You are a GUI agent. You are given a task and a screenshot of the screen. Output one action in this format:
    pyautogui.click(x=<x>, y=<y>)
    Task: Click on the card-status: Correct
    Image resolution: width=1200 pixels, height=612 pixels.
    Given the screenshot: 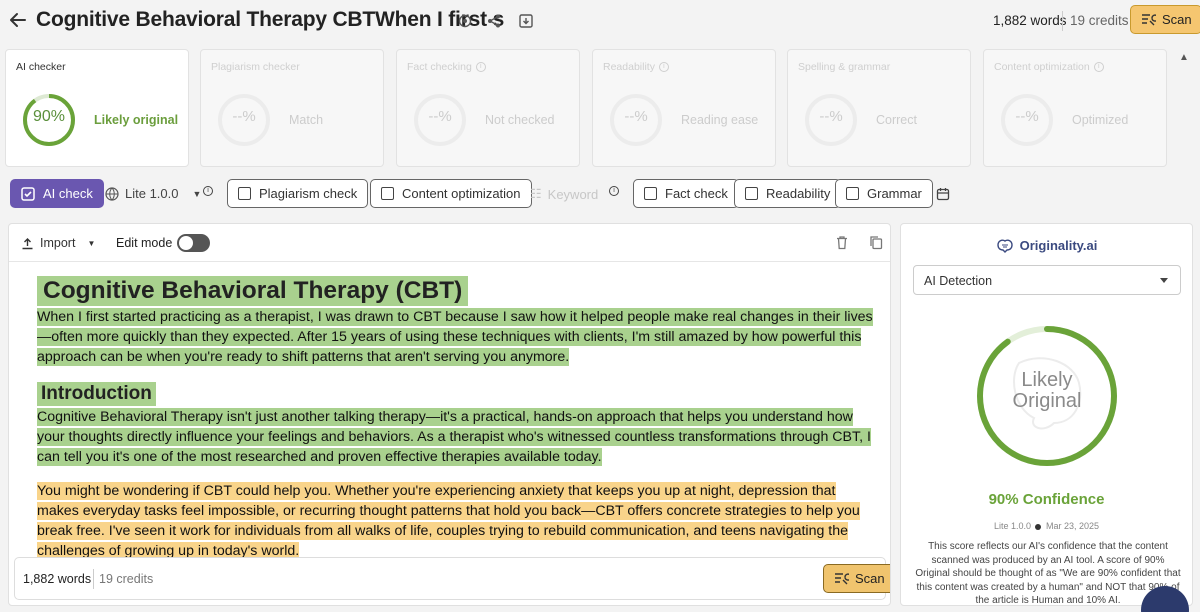 What is the action you would take?
    pyautogui.click(x=896, y=120)
    